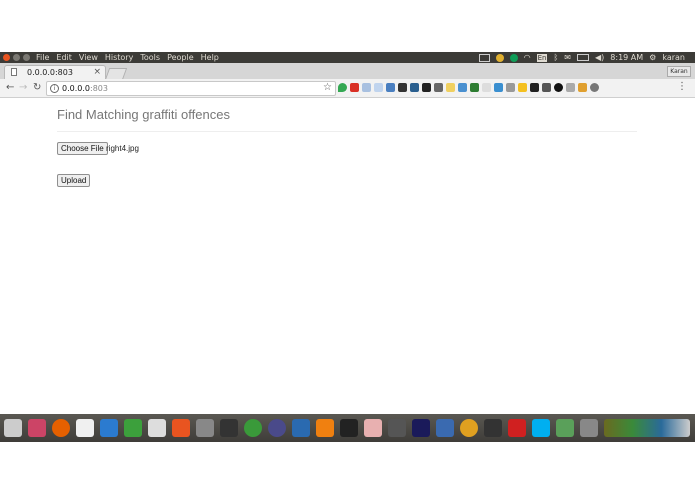  I want to click on wifi-icon: ◠, so click(527, 57).